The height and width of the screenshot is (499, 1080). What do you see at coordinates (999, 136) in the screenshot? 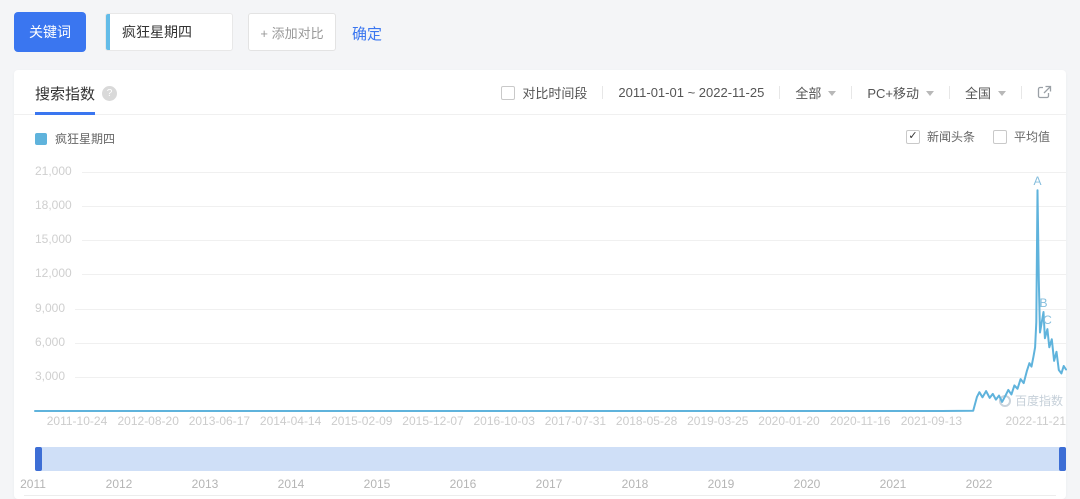
I see `average-checkbox` at bounding box center [999, 136].